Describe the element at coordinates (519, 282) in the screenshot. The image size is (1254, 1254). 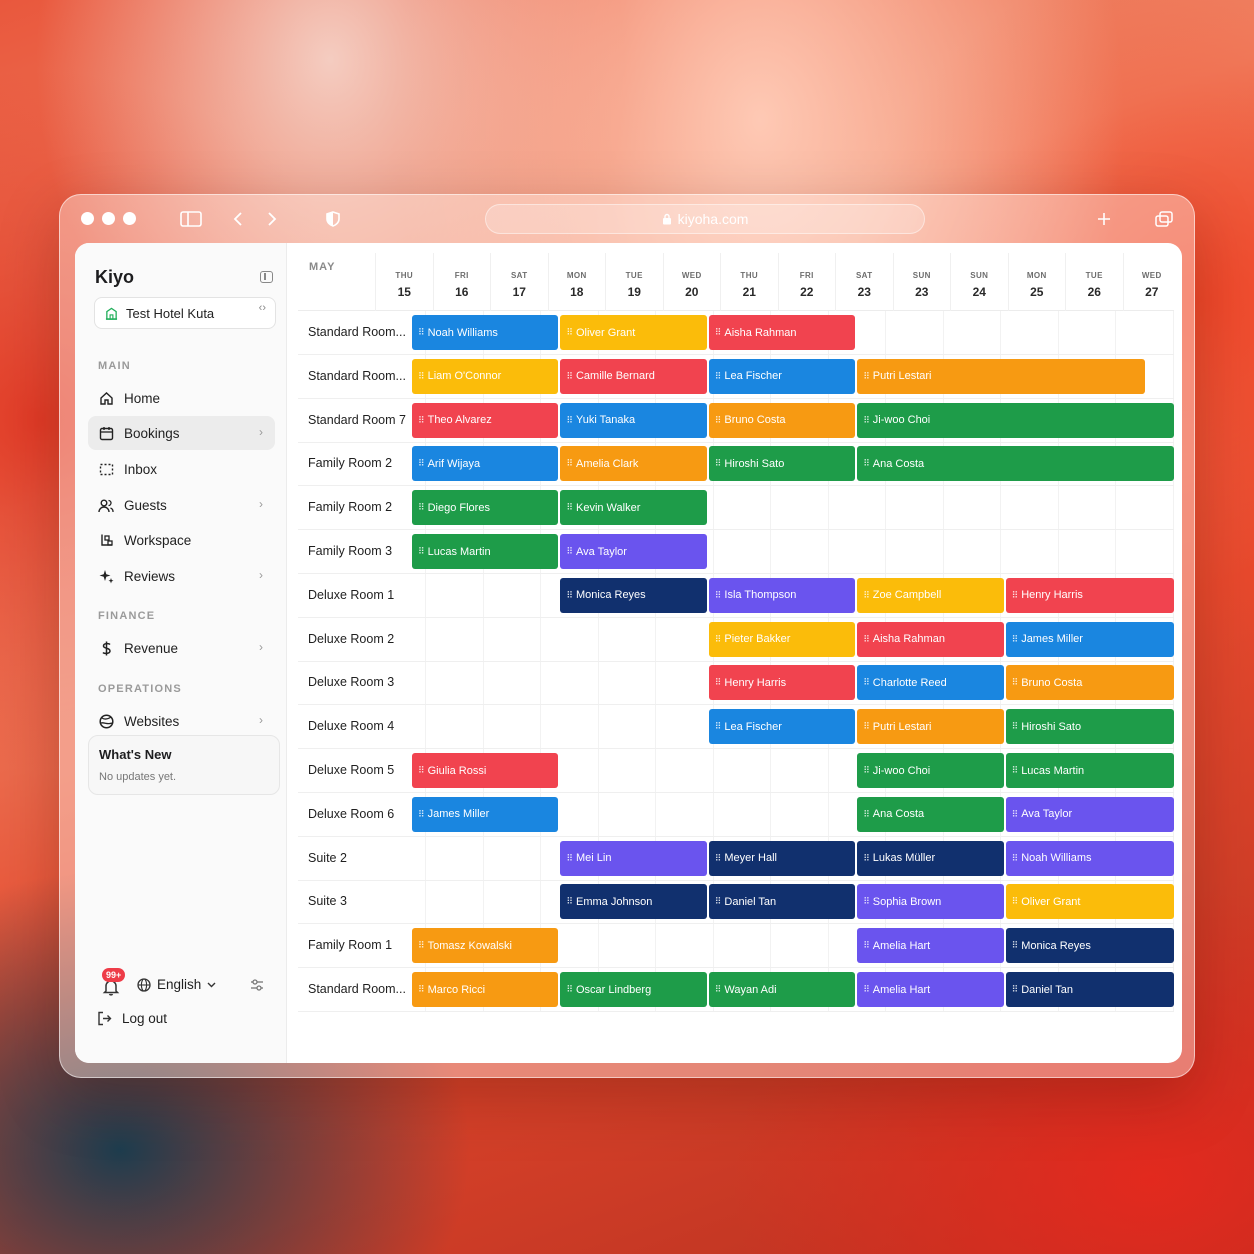
I see `day-header: SAT 17` at that location.